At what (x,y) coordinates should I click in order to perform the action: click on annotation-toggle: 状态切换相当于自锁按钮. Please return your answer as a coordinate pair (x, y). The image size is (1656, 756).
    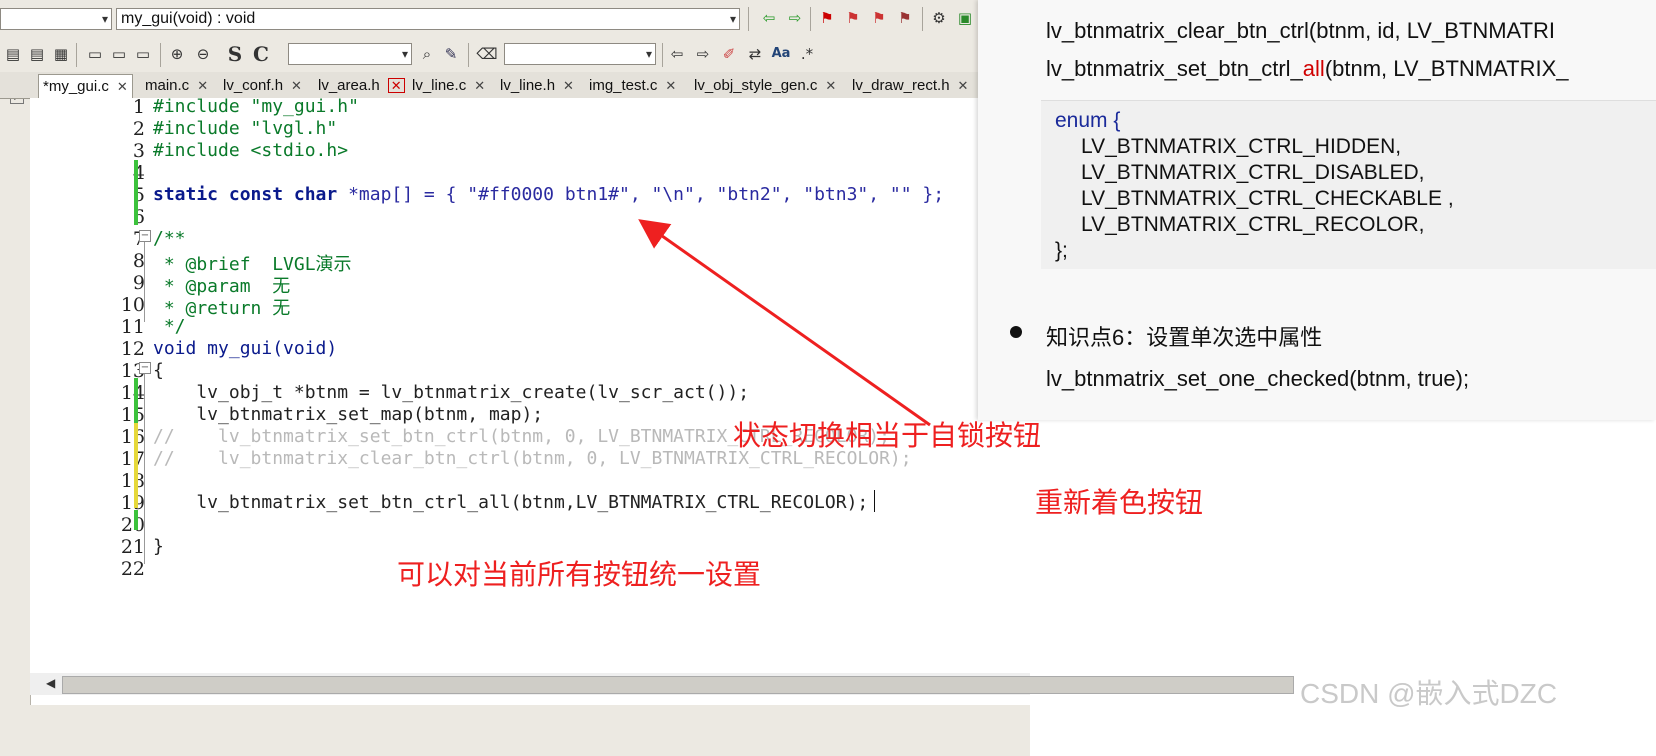
    Looking at the image, I should click on (887, 435).